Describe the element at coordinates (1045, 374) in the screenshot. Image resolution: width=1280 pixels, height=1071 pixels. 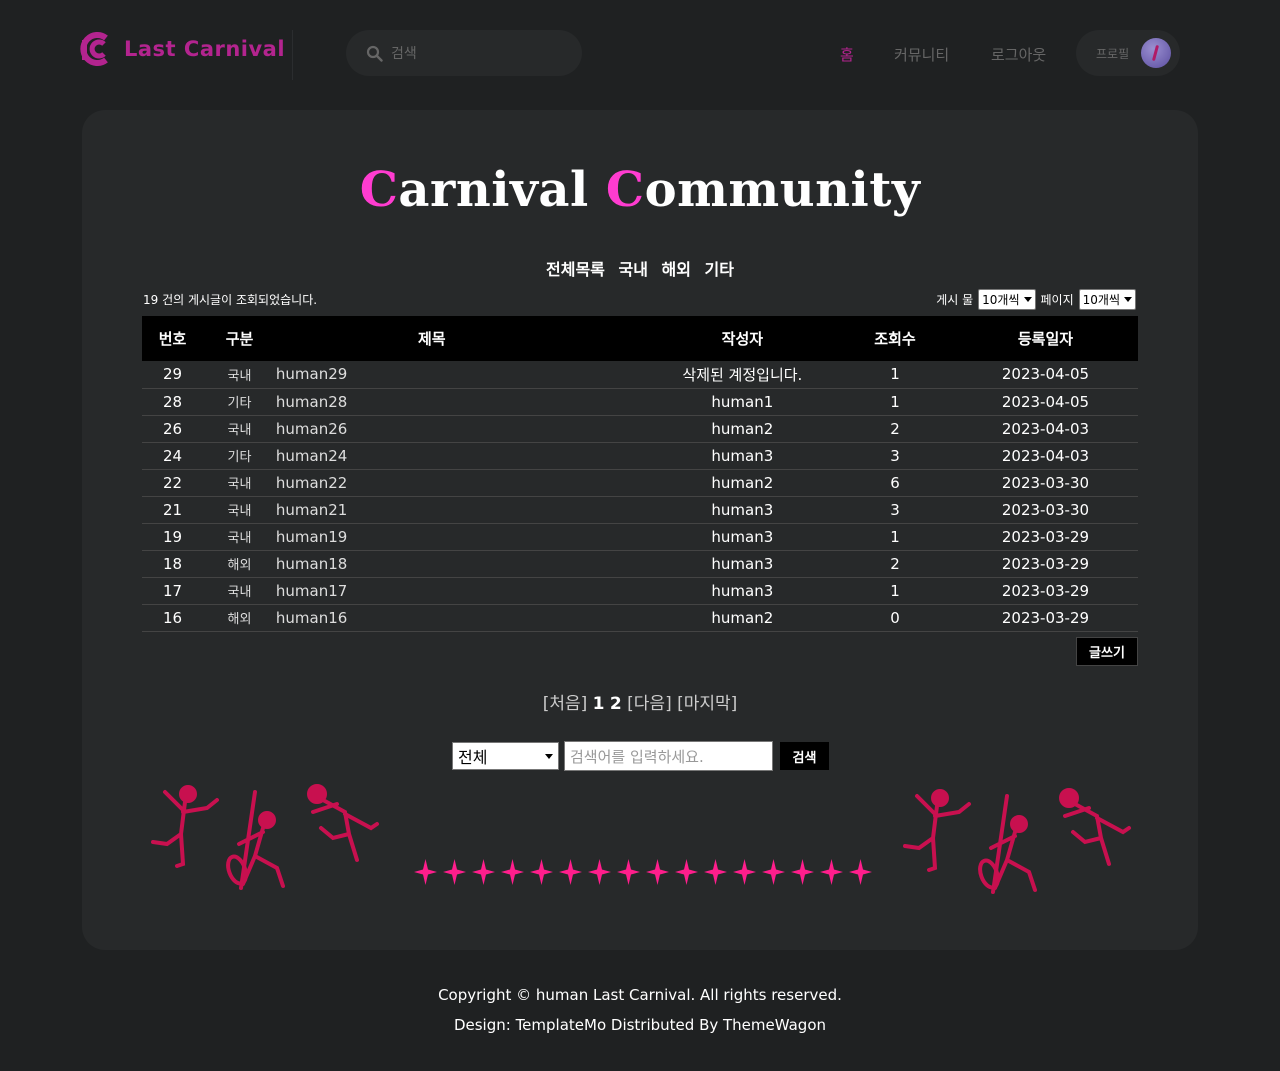
I see `cell-date: 2023-04-05` at that location.